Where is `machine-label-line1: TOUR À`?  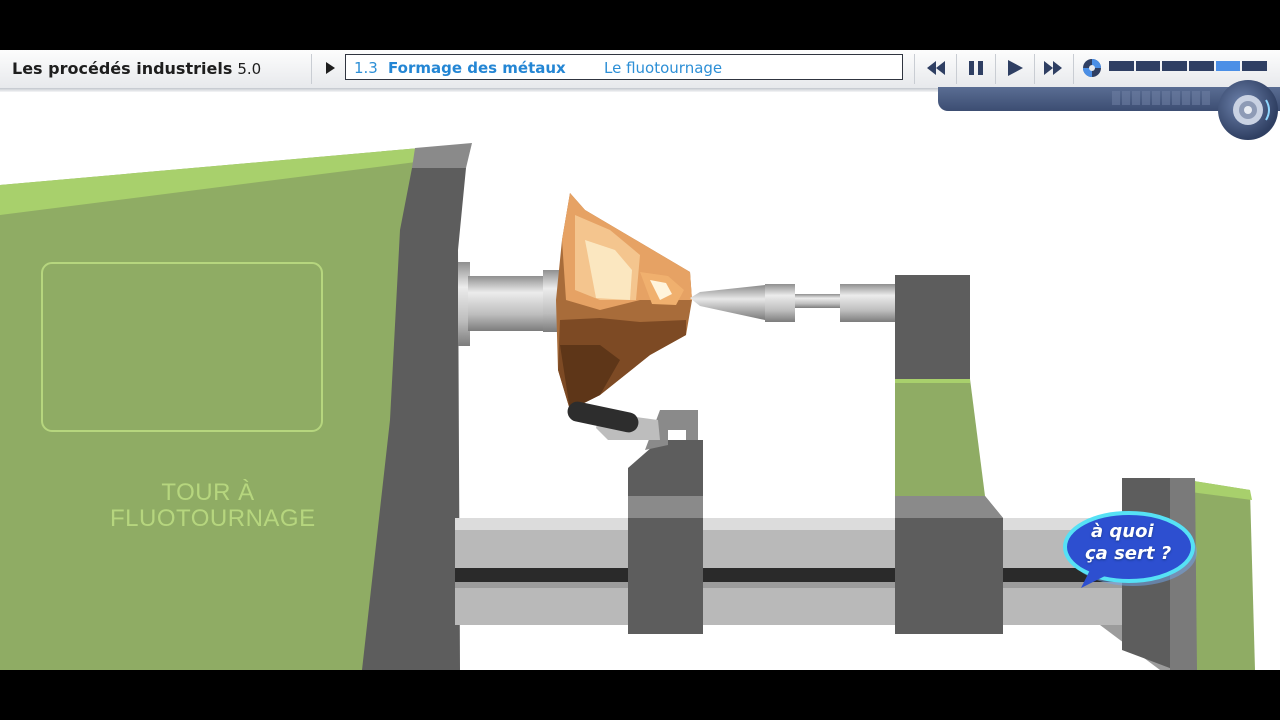
machine-label-line1: TOUR À is located at coordinates (208, 492).